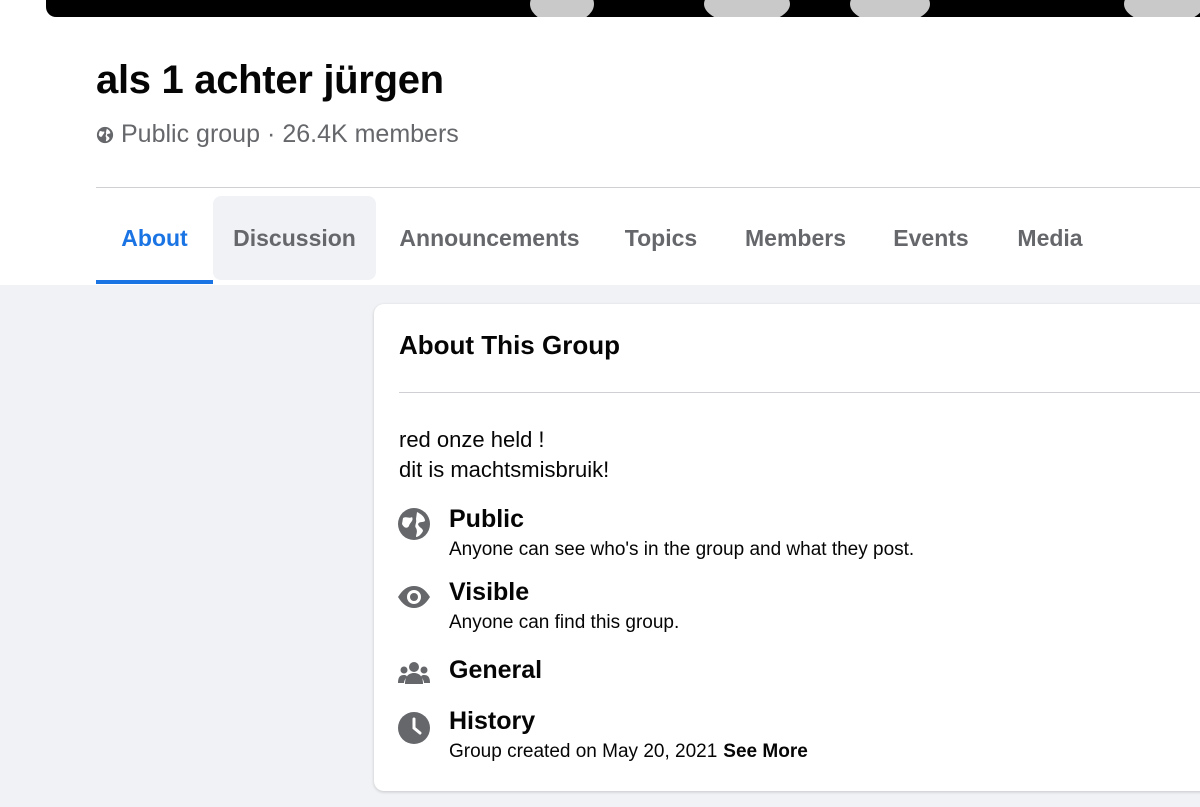 The image size is (1200, 807). What do you see at coordinates (270, 80) in the screenshot?
I see `group-name: als 1 achter jürgen` at bounding box center [270, 80].